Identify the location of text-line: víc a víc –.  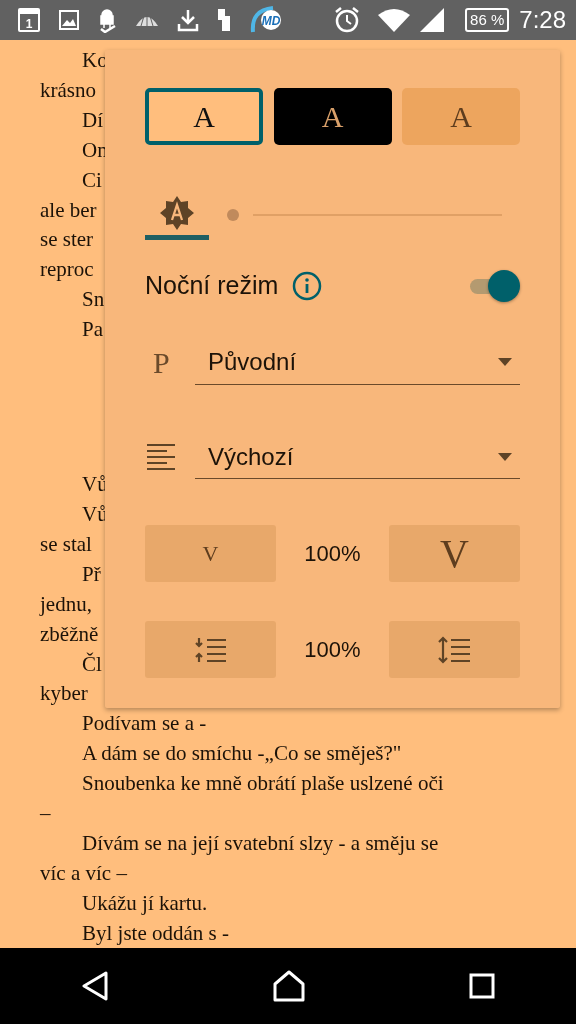
(83, 873).